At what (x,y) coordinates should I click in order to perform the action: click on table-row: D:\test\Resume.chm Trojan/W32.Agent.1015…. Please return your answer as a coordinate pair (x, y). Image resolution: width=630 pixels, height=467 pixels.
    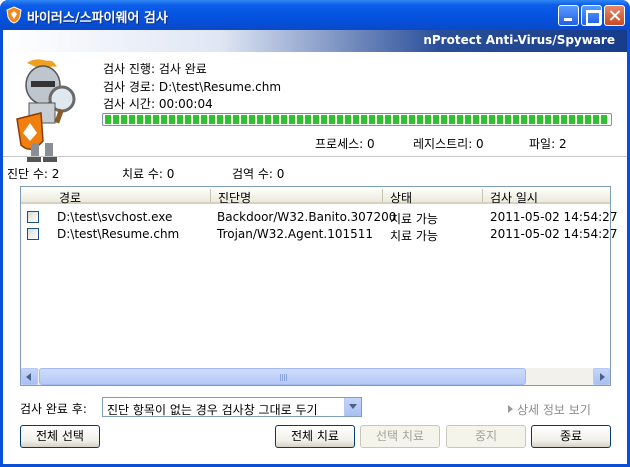
    Looking at the image, I should click on (319, 234).